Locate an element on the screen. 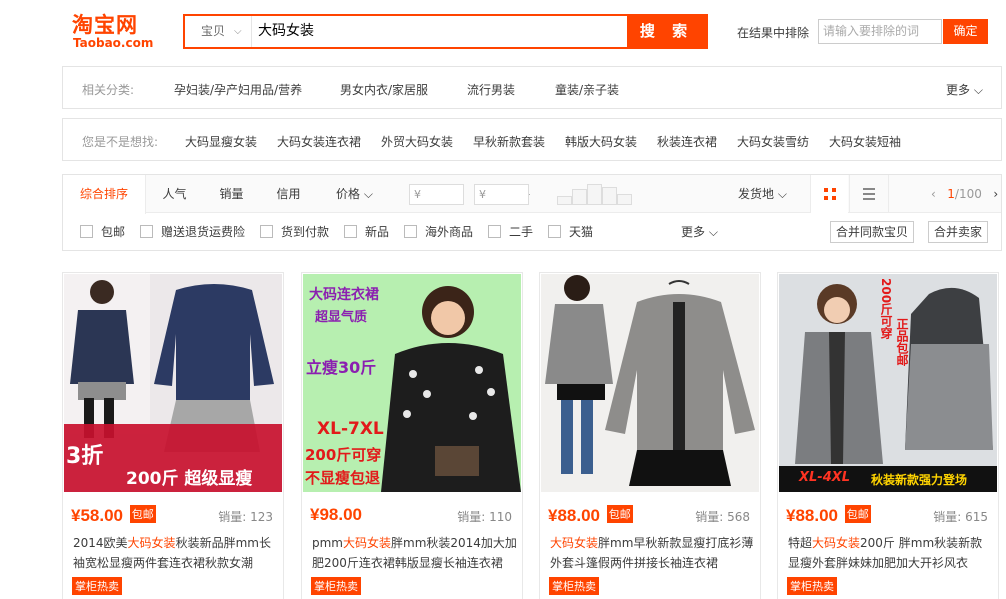 This screenshot has height=599, width=1006. sort-row: 综合排序 人气 销量 信用 价格 ⌵ ¥ - ¥ 发货地 ⌵ is located at coordinates (532, 194).